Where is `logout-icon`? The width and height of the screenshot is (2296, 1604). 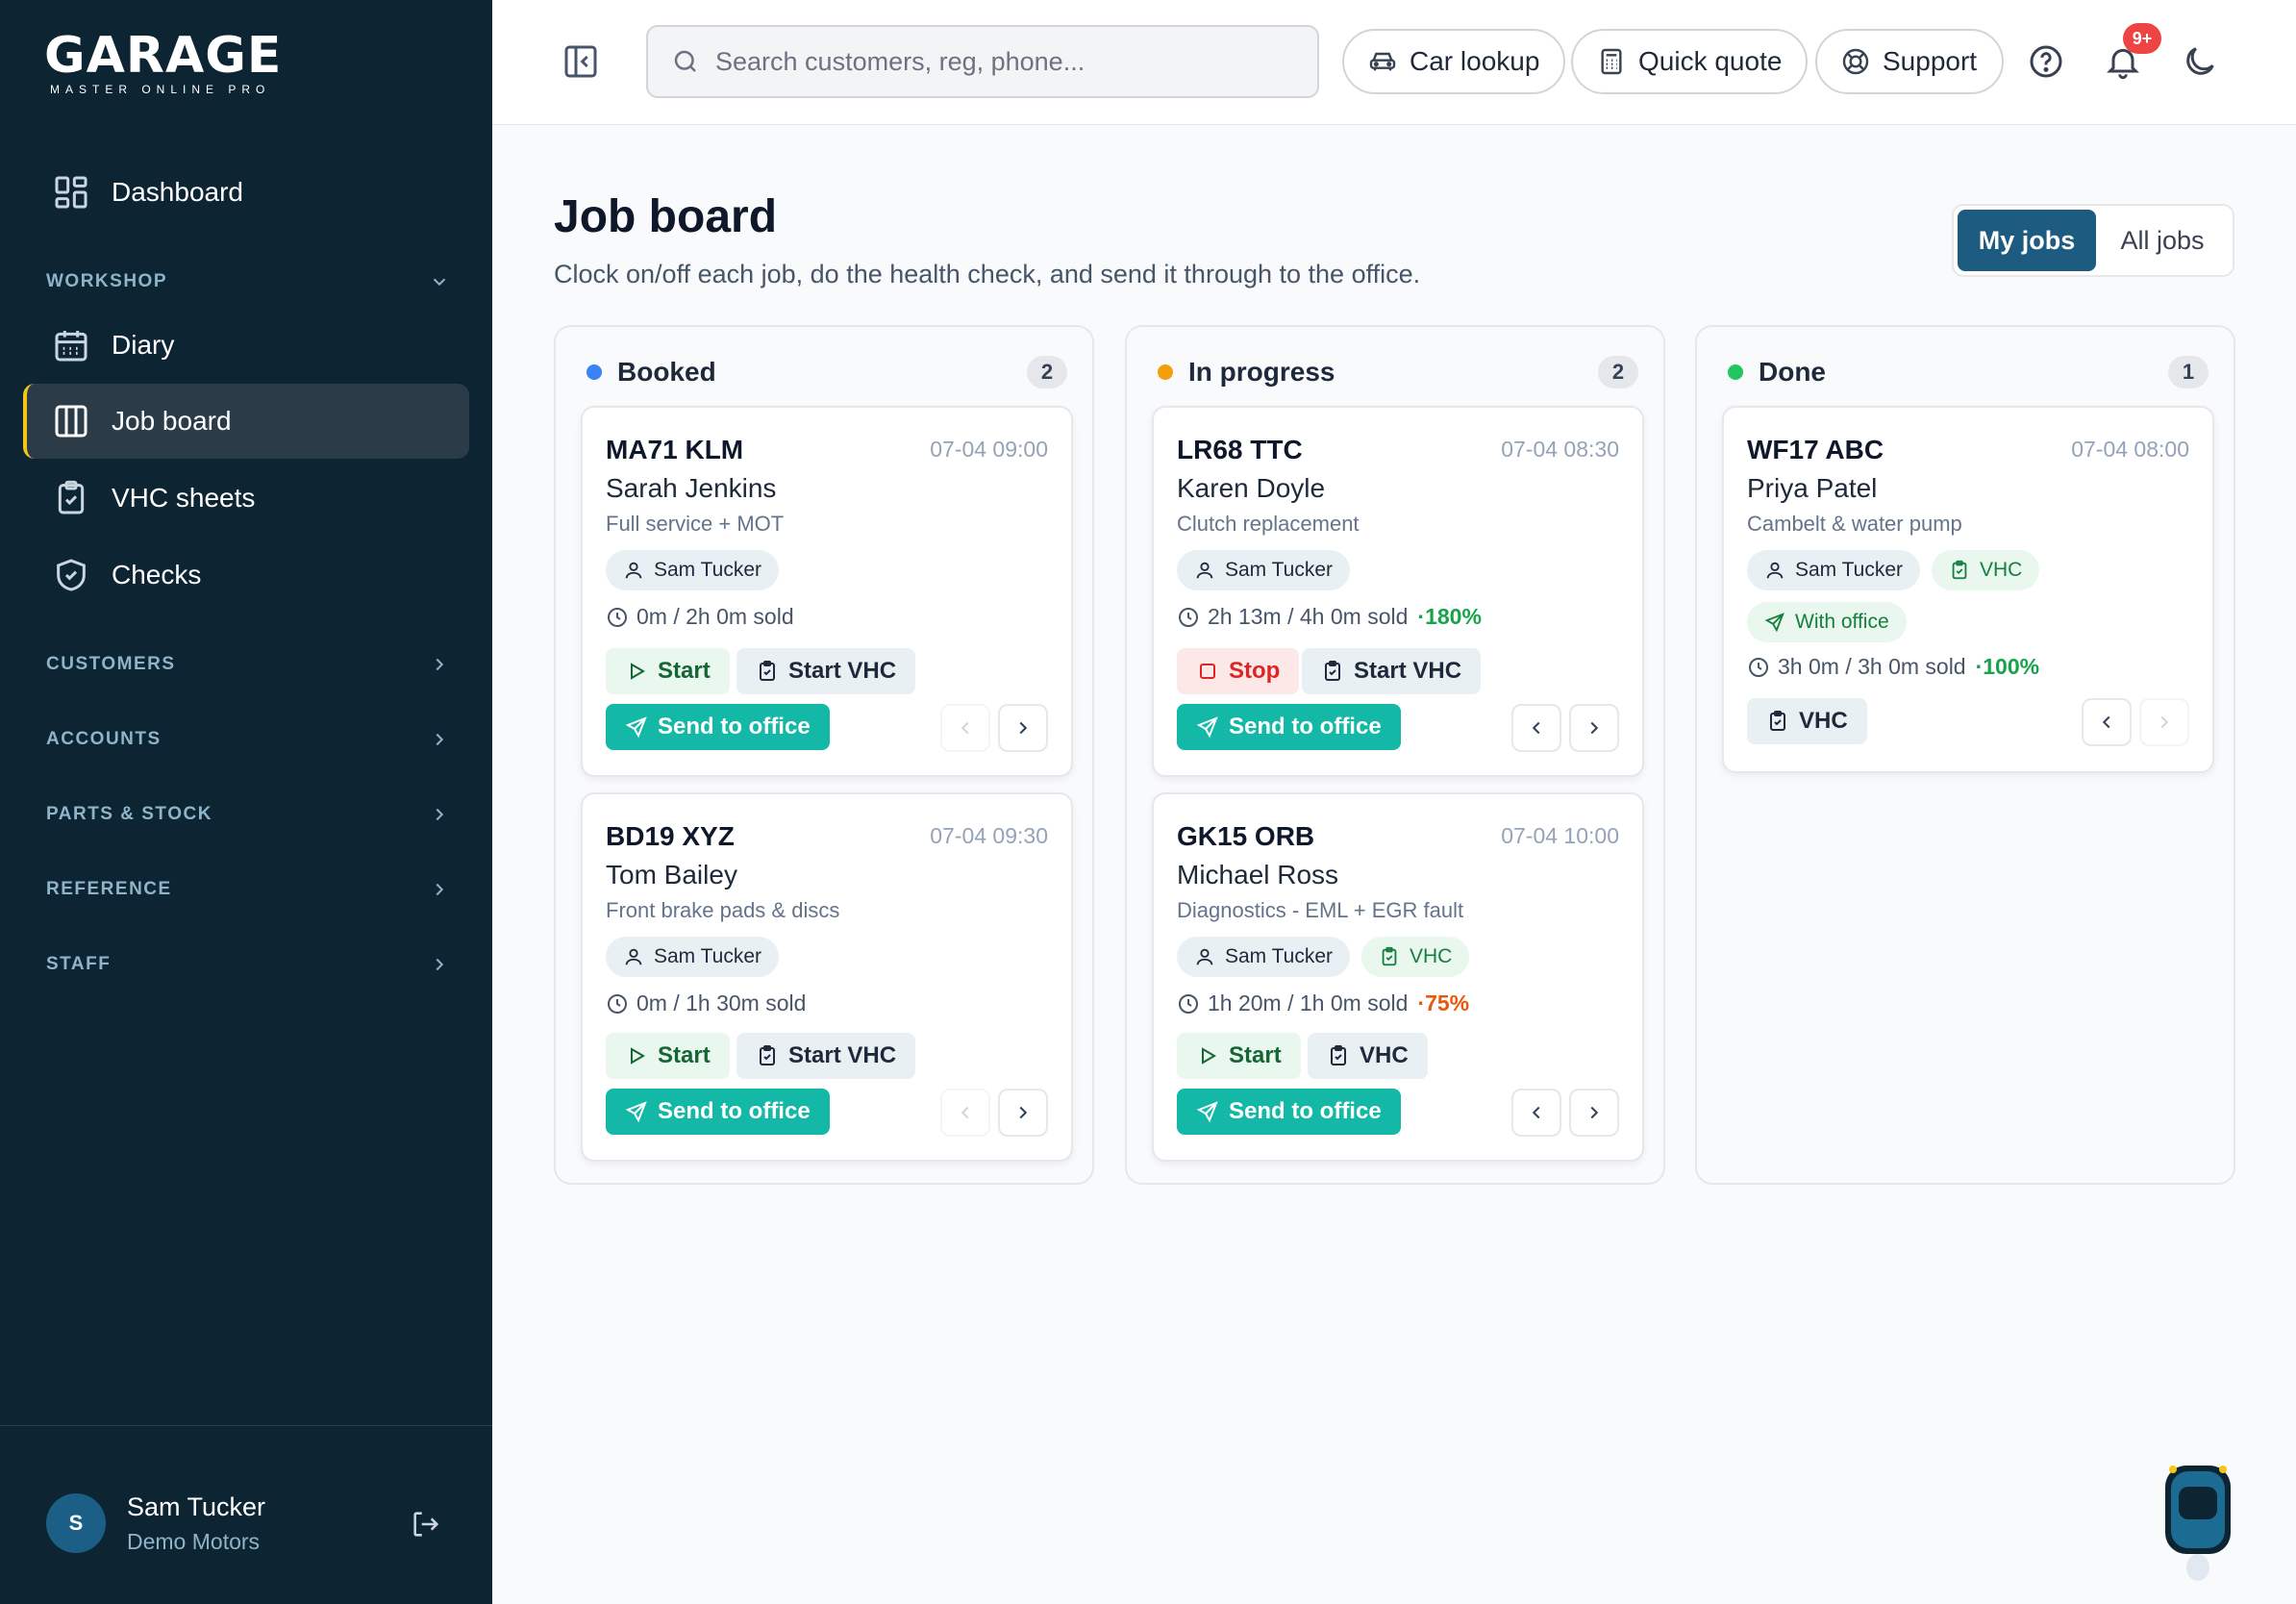
logout-icon is located at coordinates (426, 1524).